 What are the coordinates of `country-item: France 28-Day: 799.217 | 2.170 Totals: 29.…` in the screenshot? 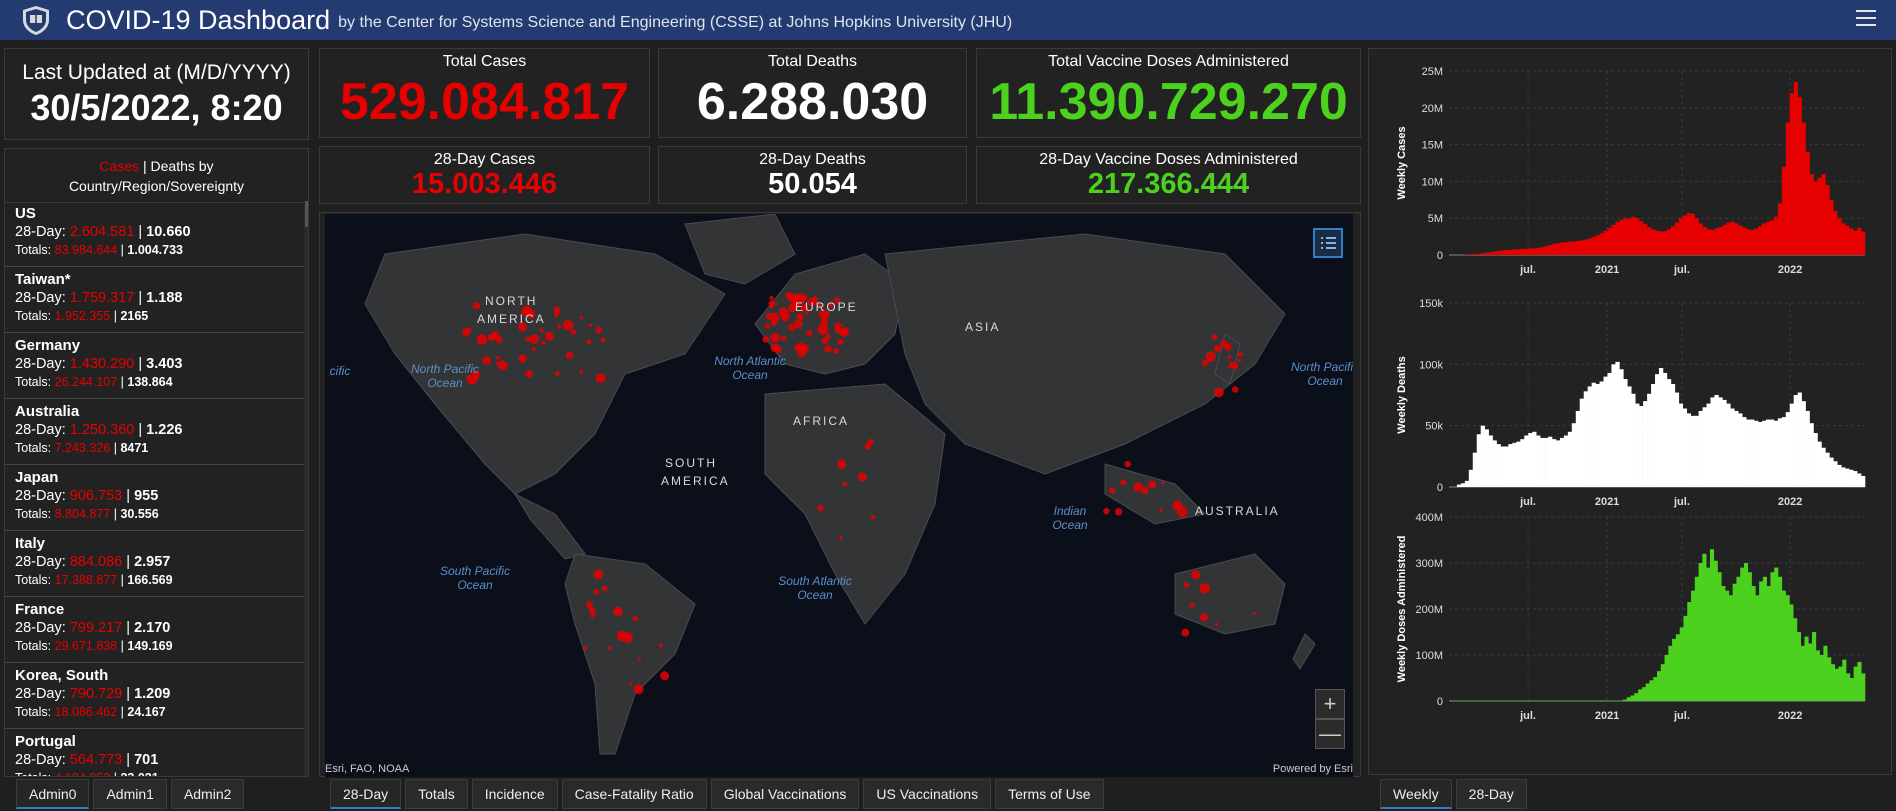 It's located at (154, 630).